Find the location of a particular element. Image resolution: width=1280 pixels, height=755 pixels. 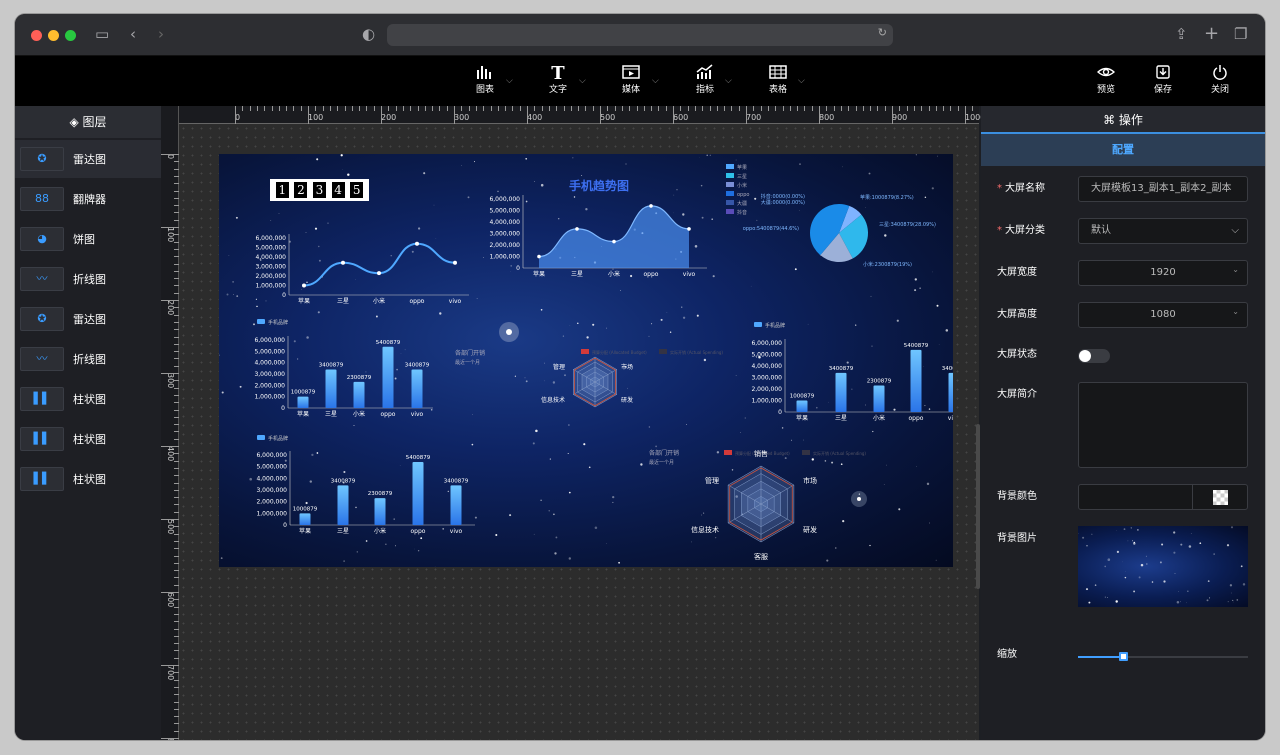

radar-axis-label: 信息技术 is located at coordinates (705, 529).